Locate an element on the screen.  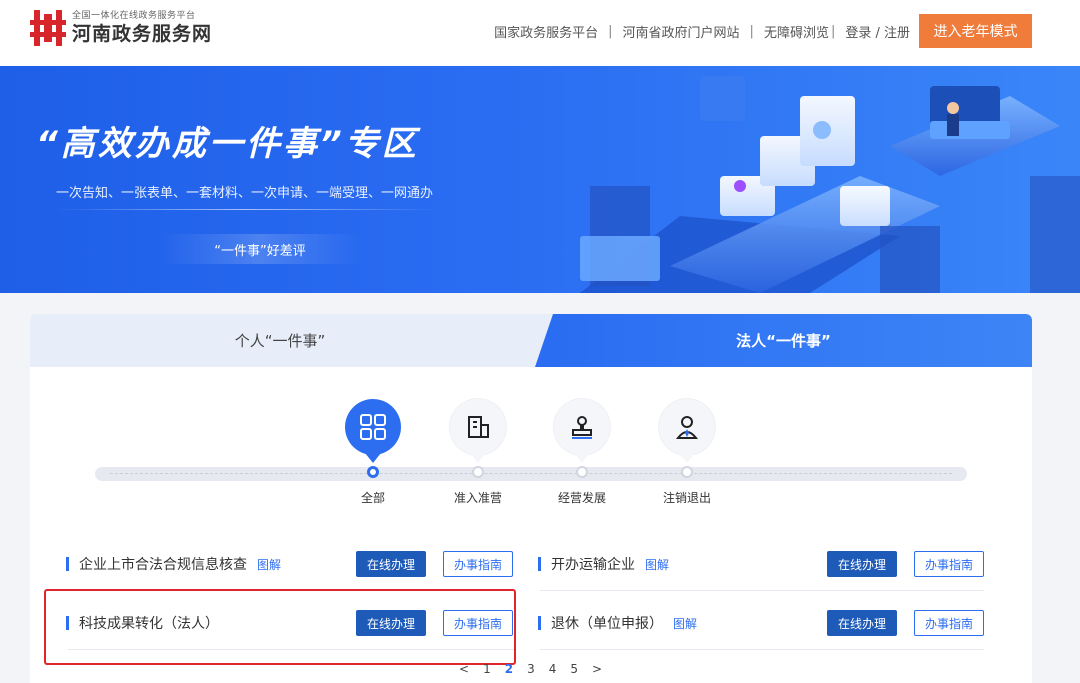
item-name: 开办运输企业 is located at coordinates (593, 564).